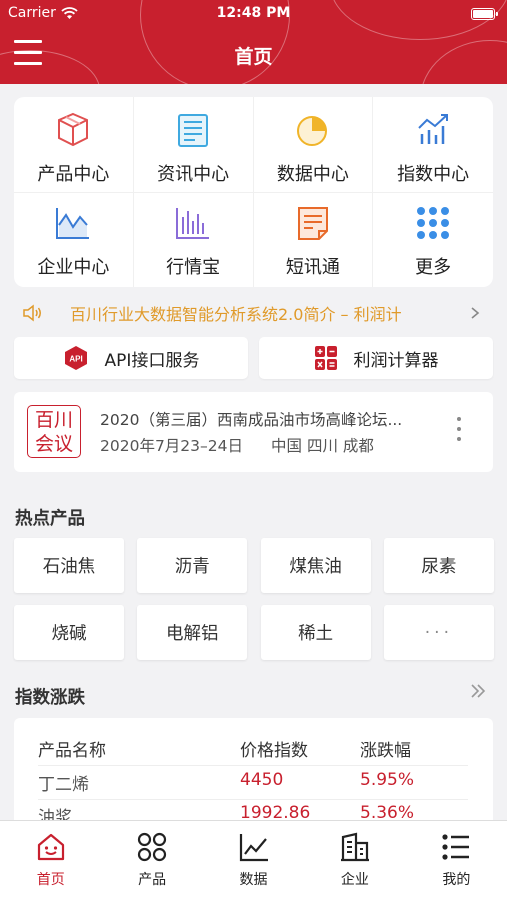  I want to click on grid-item-label: 更多, so click(433, 267).